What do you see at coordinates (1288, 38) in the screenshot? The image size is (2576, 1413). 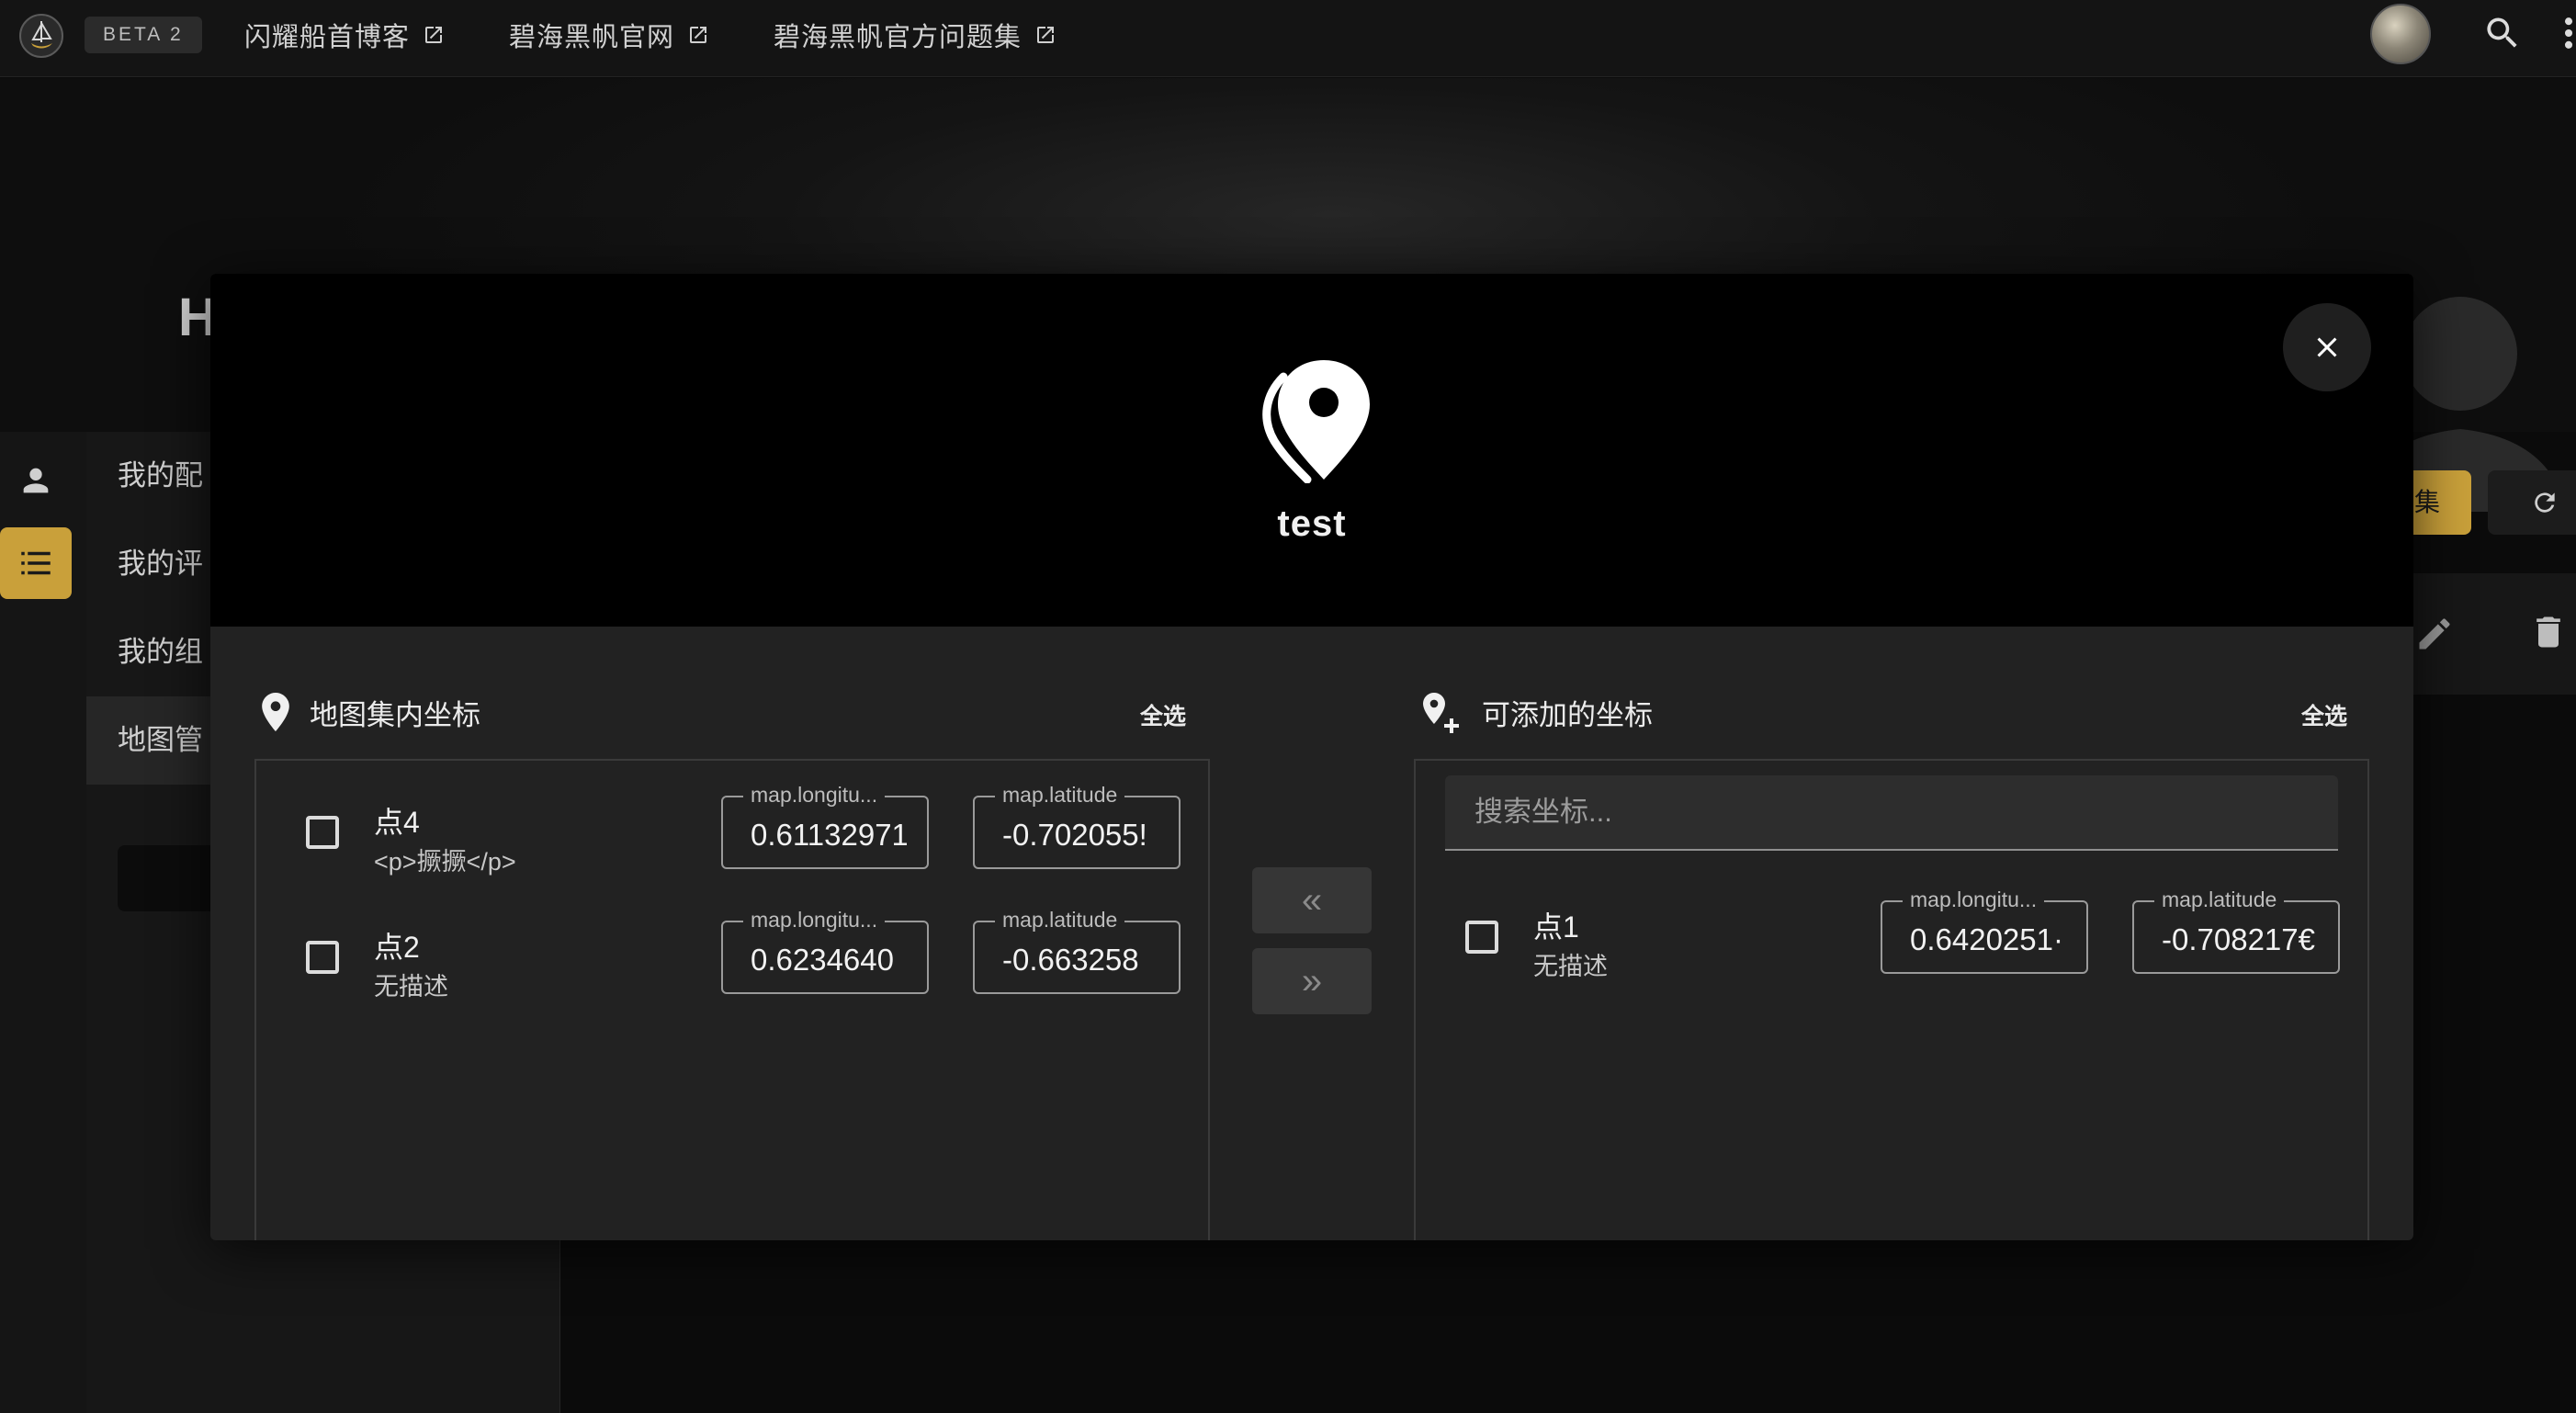 I see `top-bar: BETA 2 闪耀船首博客 碧海黑帆官网 碧海黑帆官方问题集` at bounding box center [1288, 38].